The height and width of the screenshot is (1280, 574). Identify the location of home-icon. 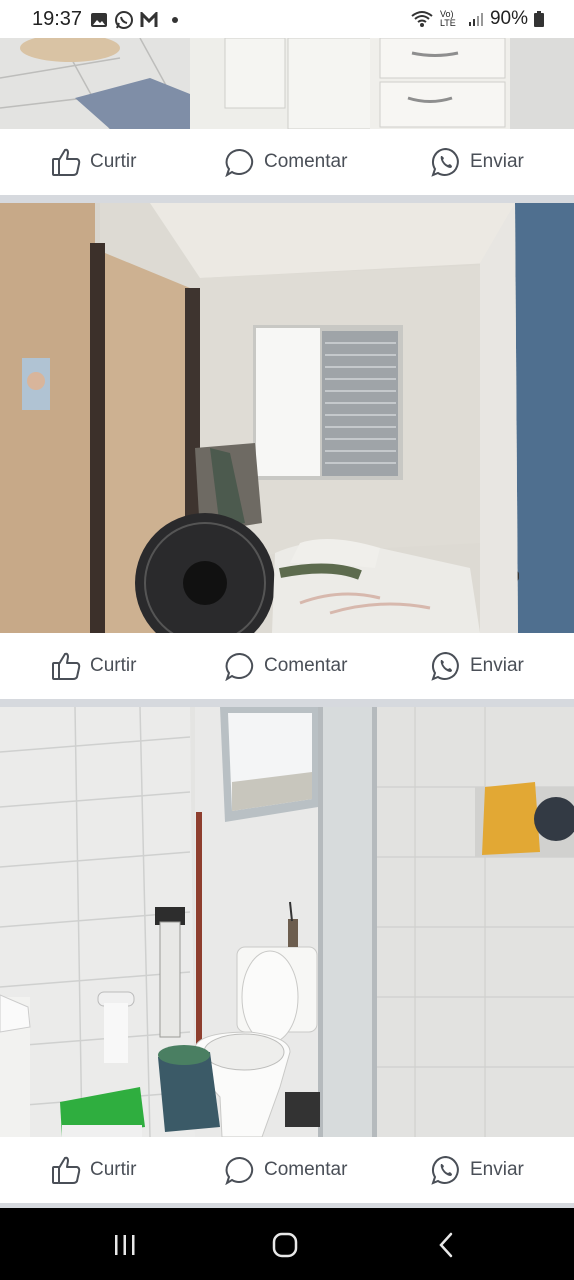
(285, 1245).